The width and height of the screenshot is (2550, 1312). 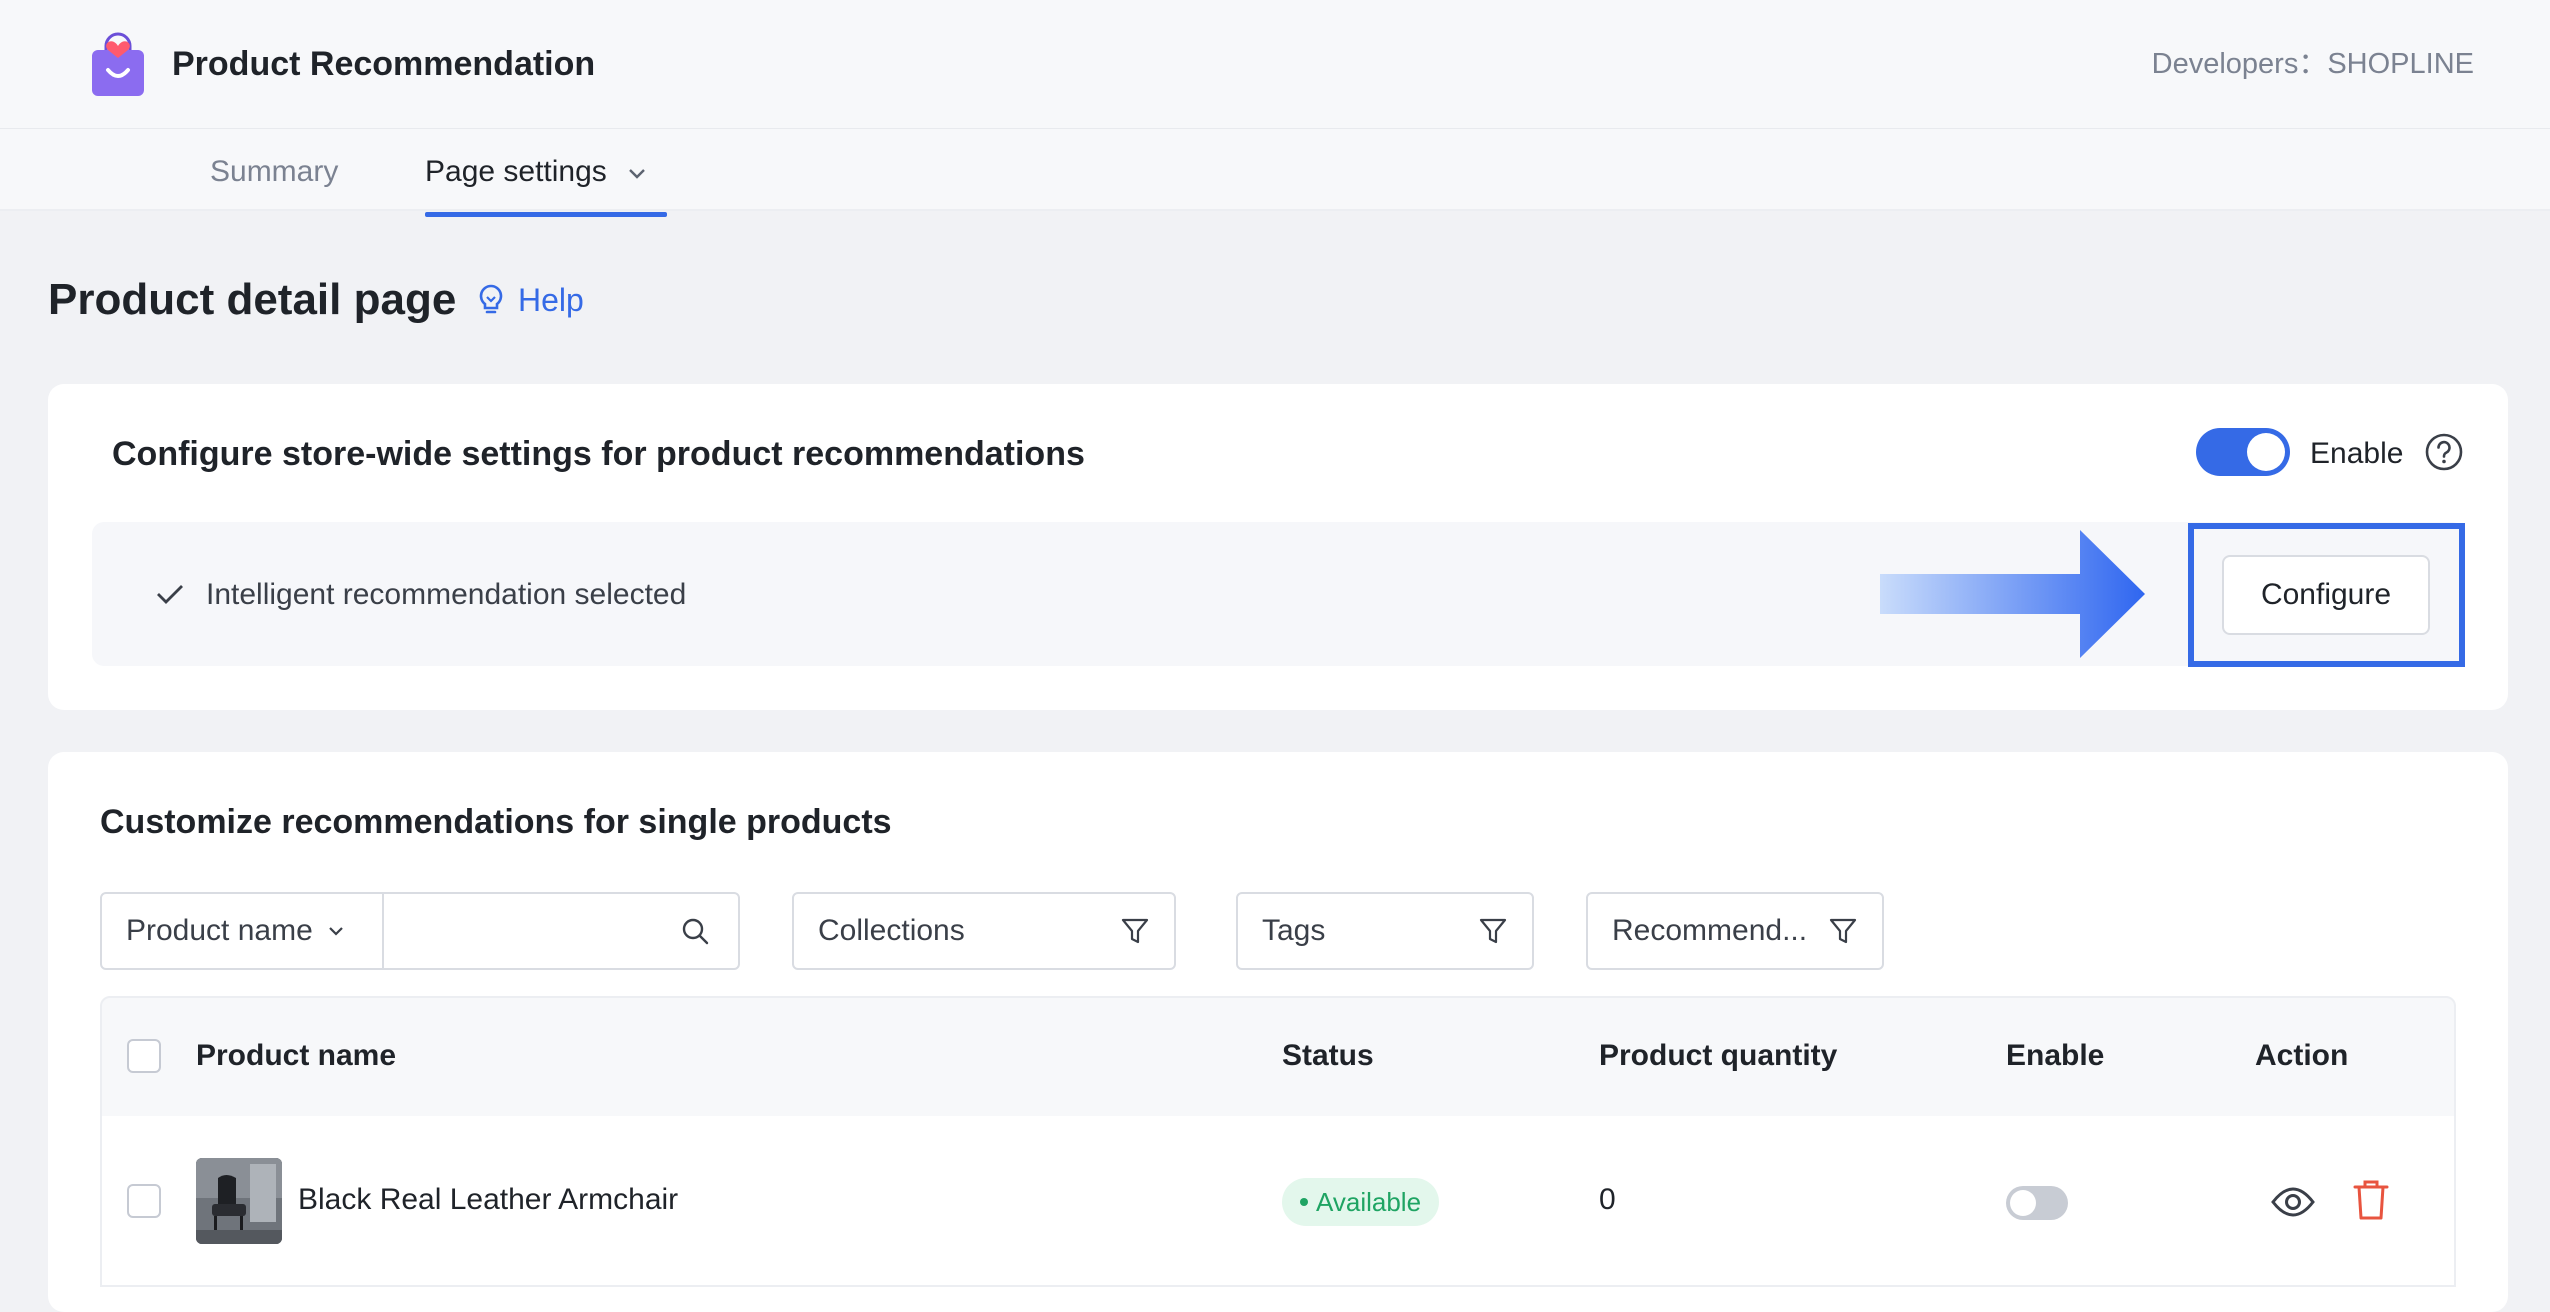 What do you see at coordinates (546, 214) in the screenshot?
I see `active-tab-indicator` at bounding box center [546, 214].